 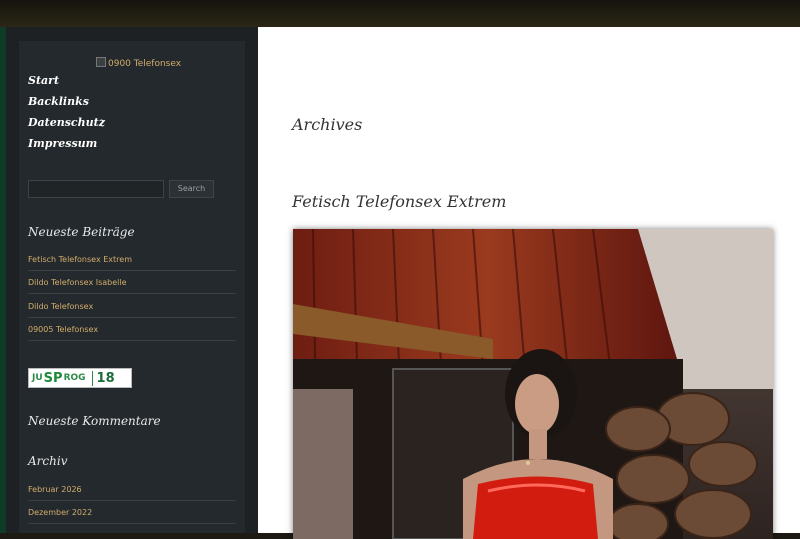 I want to click on recent-posts-title: Neueste Beiträge, so click(x=81, y=232).